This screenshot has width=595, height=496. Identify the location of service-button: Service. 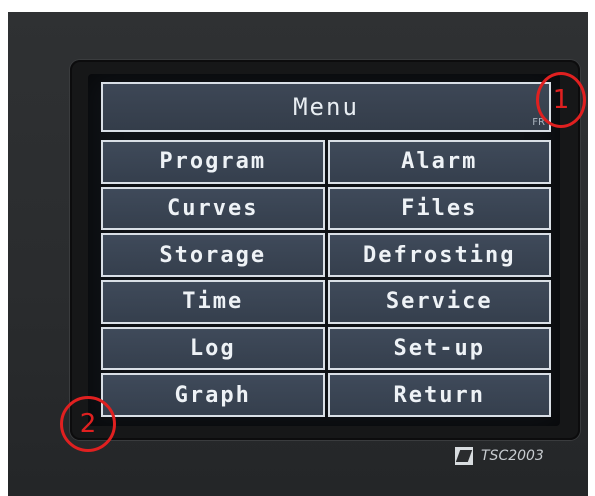
(439, 302).